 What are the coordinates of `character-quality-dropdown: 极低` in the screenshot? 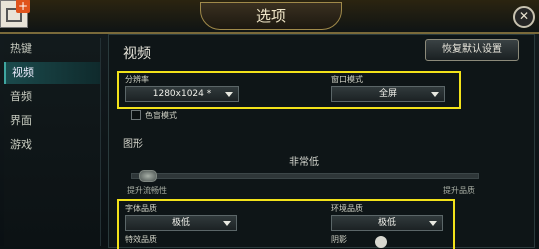 It's located at (181, 223).